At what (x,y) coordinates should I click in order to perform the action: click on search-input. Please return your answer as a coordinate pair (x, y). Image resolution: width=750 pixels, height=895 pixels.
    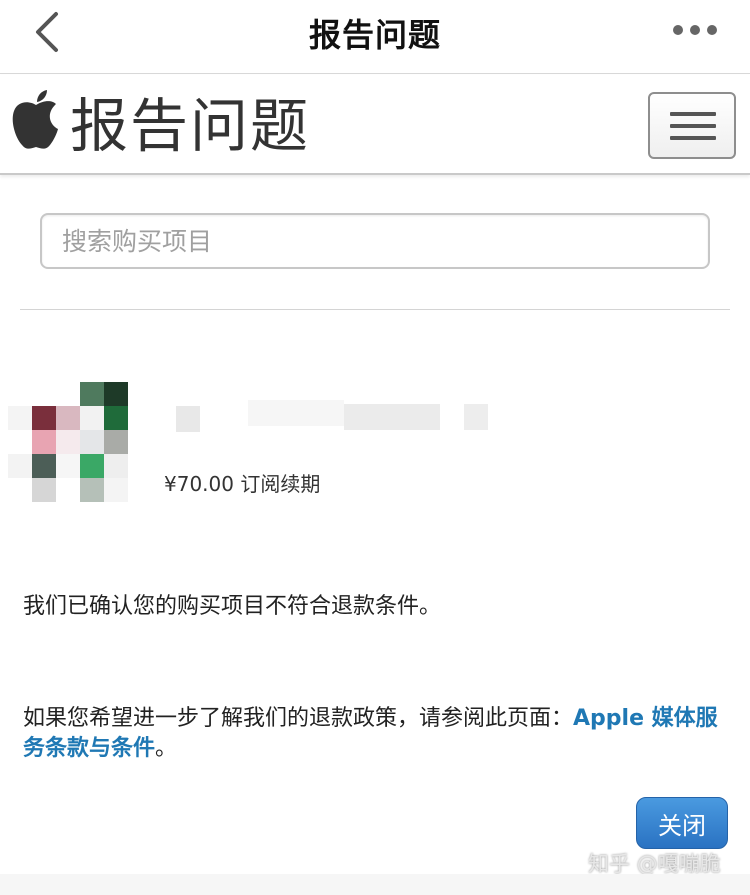
    Looking at the image, I should click on (375, 241).